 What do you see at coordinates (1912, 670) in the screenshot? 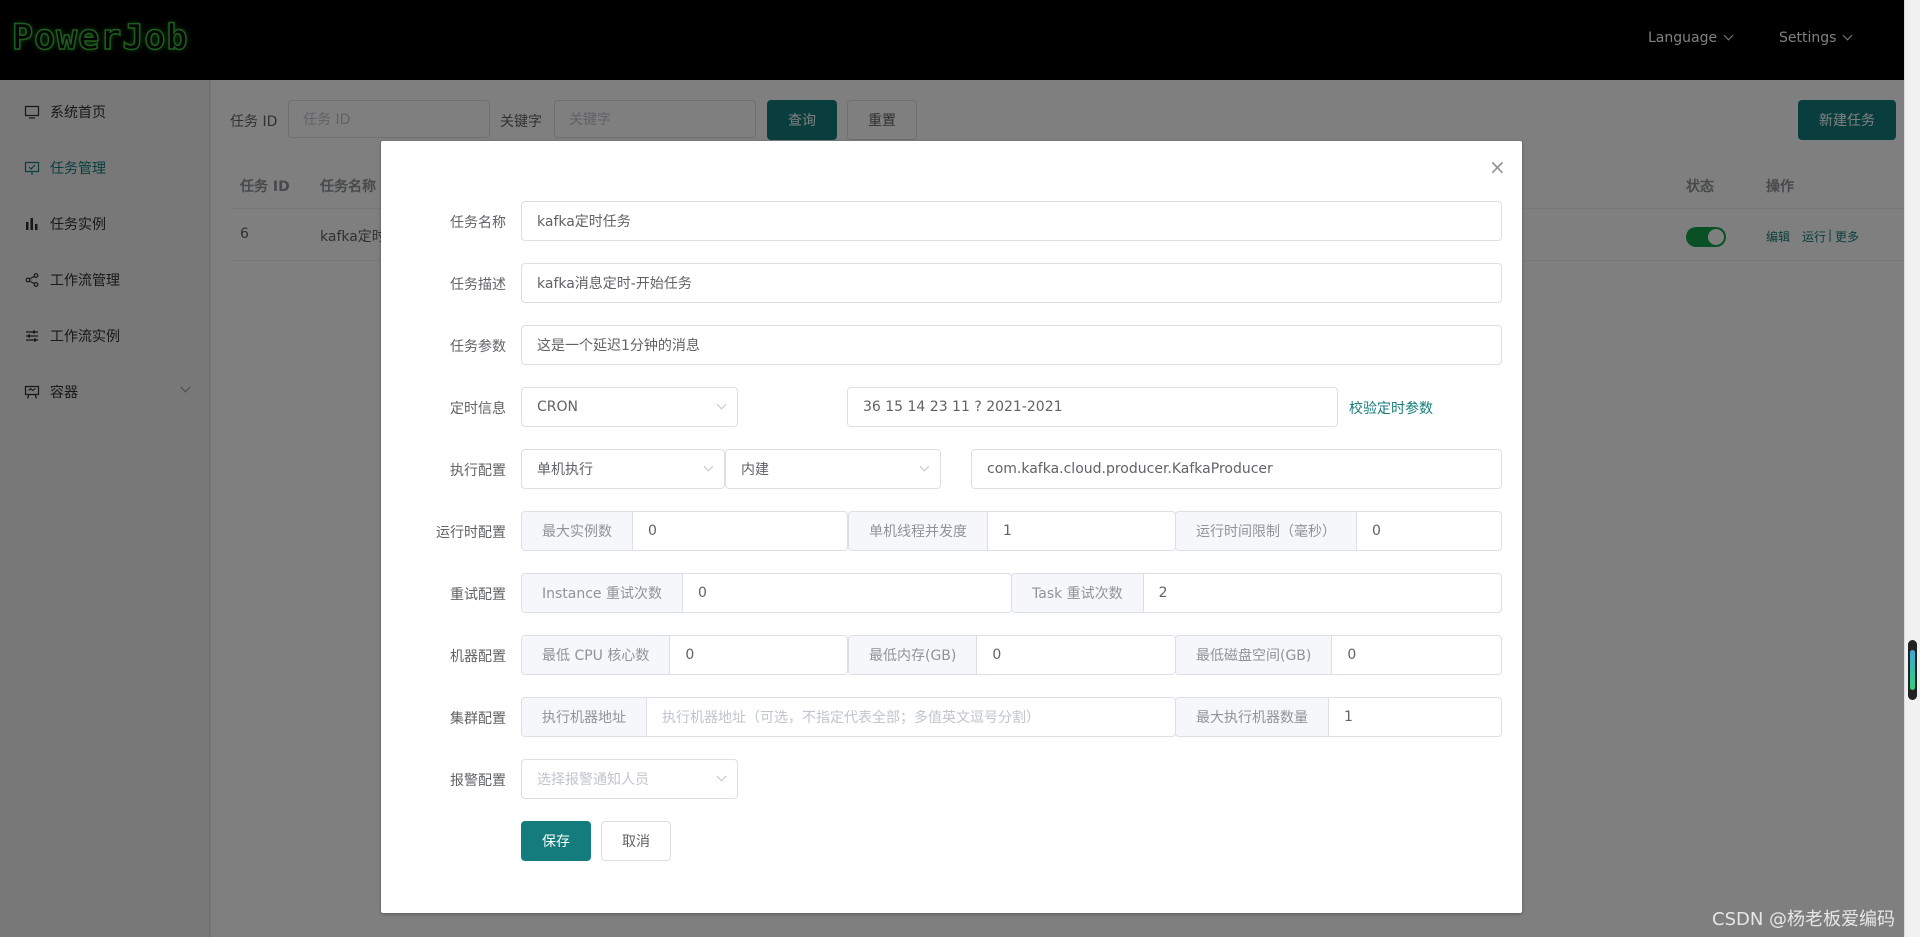
I see `scrollbar-thumb` at bounding box center [1912, 670].